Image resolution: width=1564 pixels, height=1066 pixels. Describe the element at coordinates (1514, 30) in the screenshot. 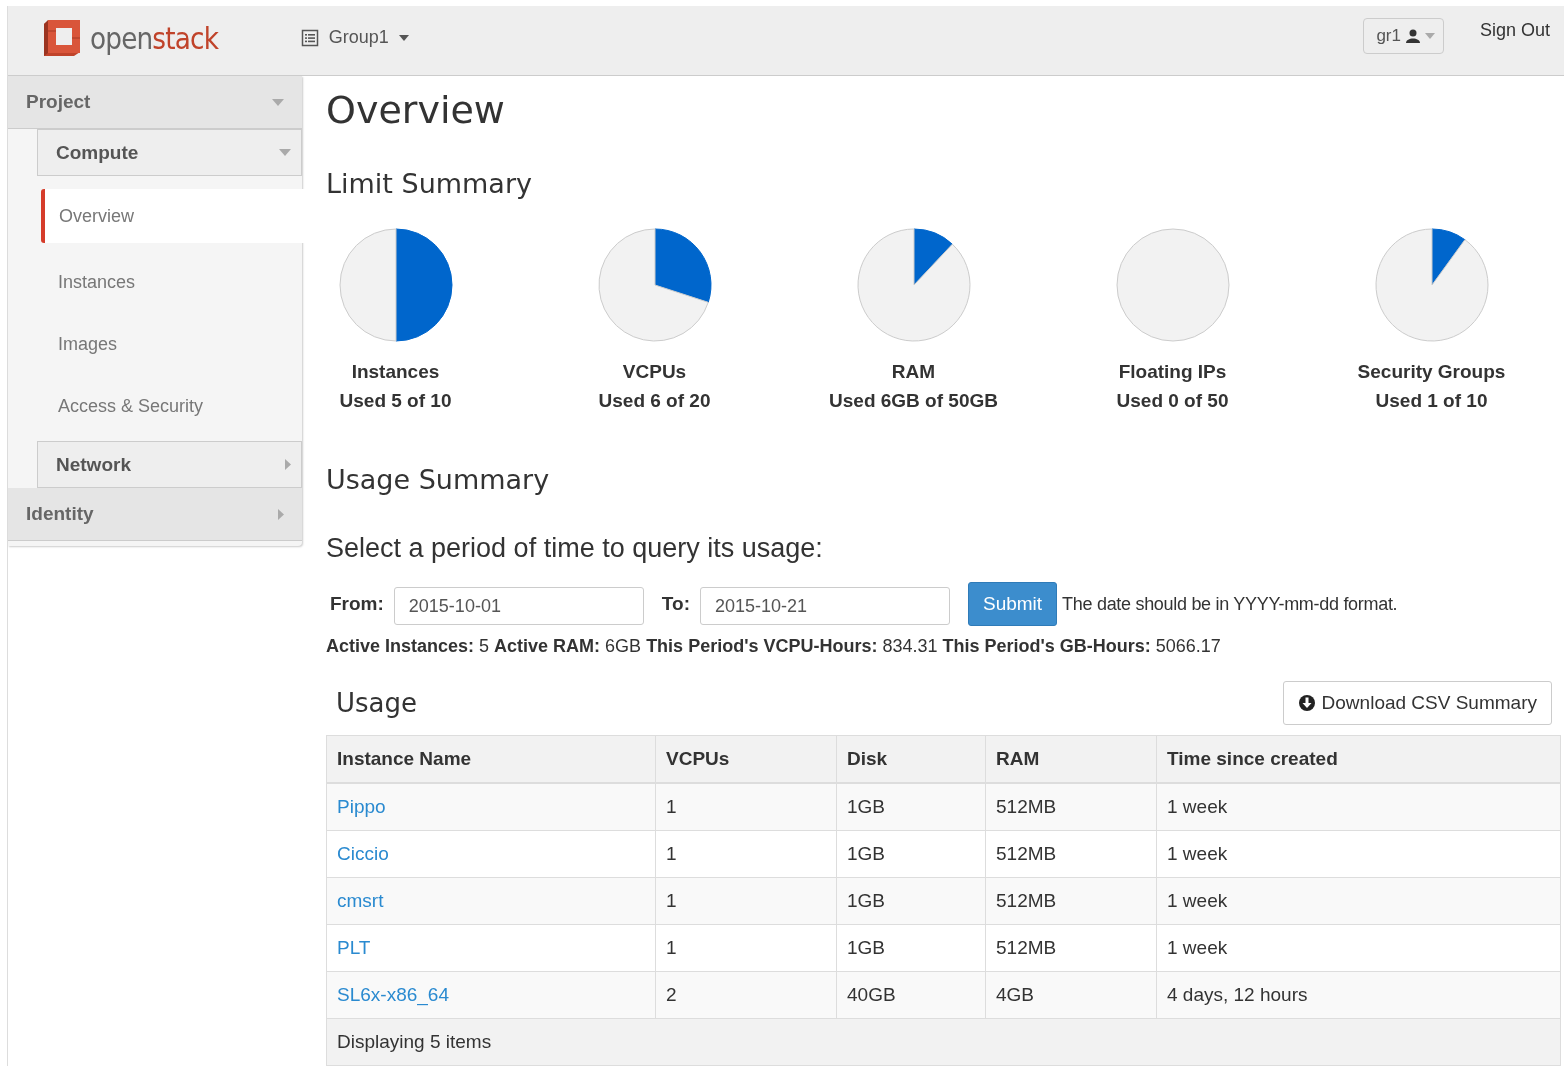

I see `sign-out-link: Sign Out` at that location.